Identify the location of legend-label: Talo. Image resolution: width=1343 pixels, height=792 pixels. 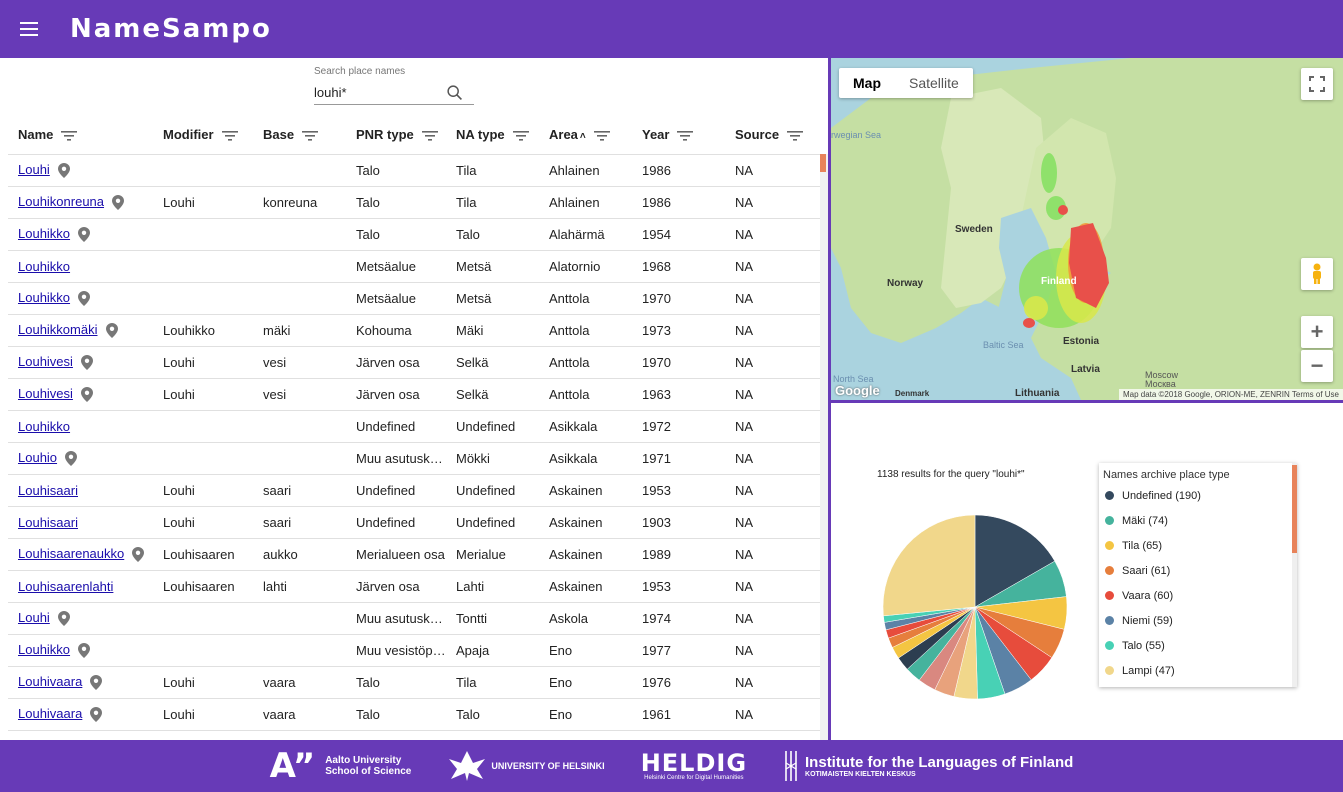
(1132, 645).